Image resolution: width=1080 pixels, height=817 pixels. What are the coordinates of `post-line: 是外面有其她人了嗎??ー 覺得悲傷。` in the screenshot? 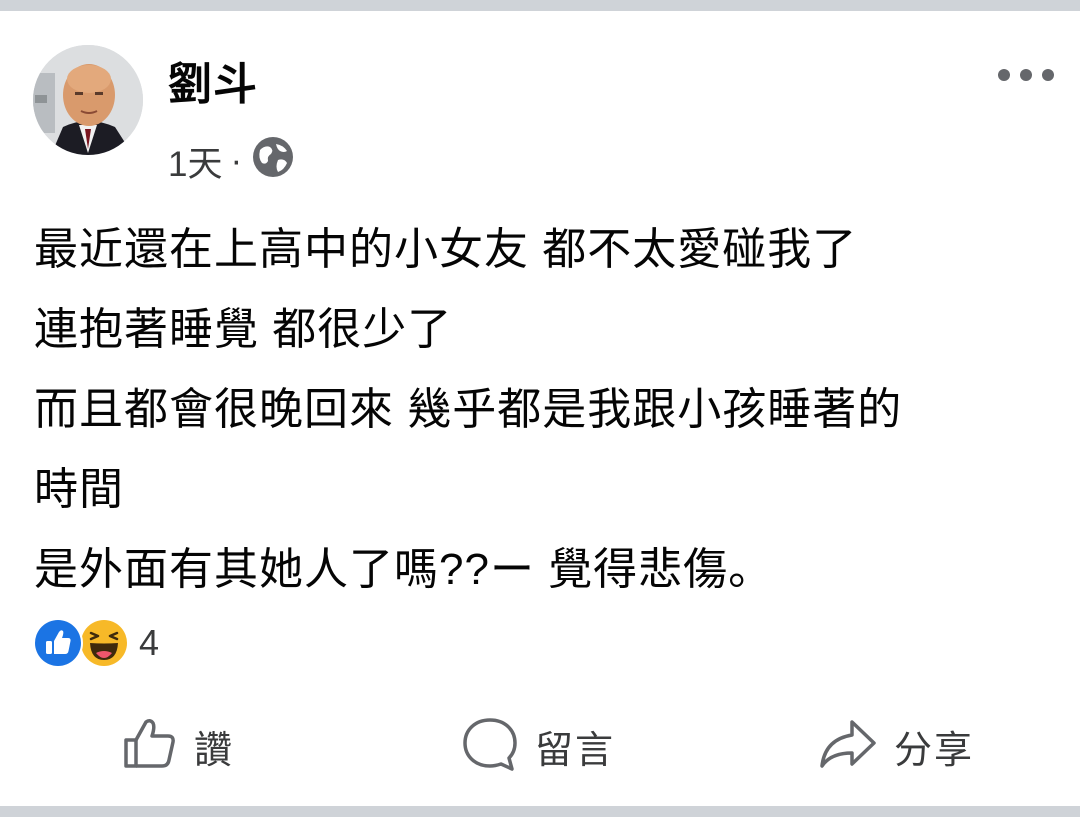 It's located at (404, 569).